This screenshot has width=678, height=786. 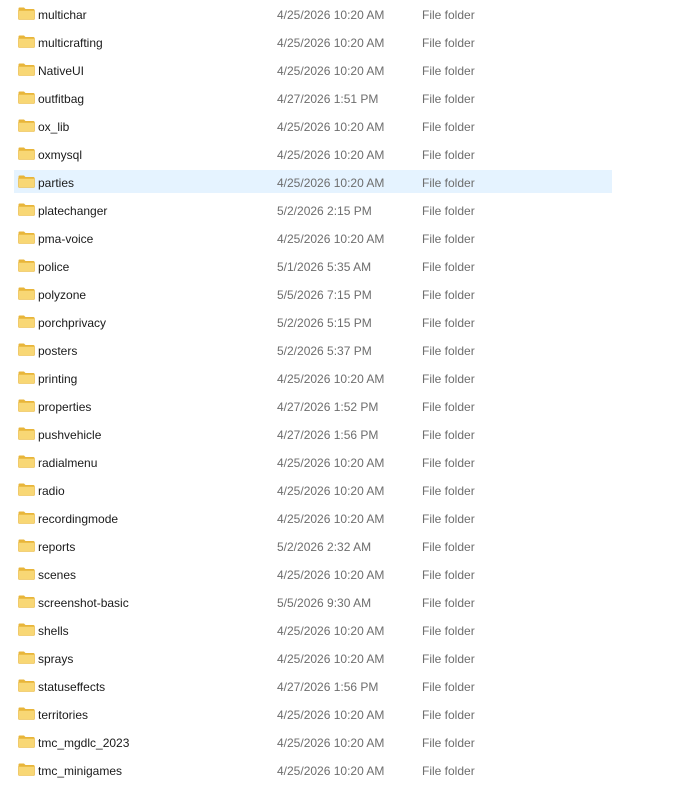 I want to click on file-name: territories, so click(x=63, y=715).